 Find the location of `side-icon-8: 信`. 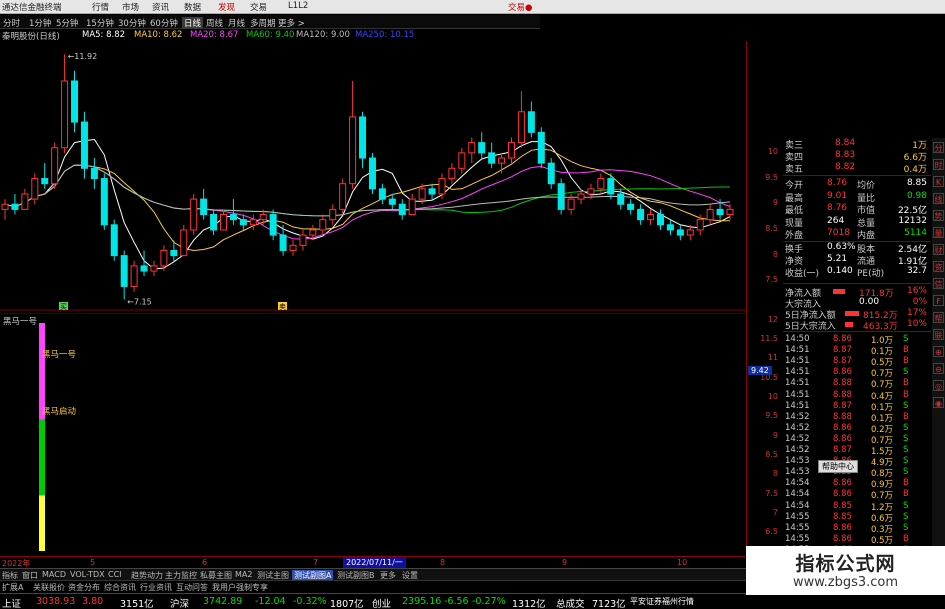

side-icon-8: 信 is located at coordinates (938, 283).